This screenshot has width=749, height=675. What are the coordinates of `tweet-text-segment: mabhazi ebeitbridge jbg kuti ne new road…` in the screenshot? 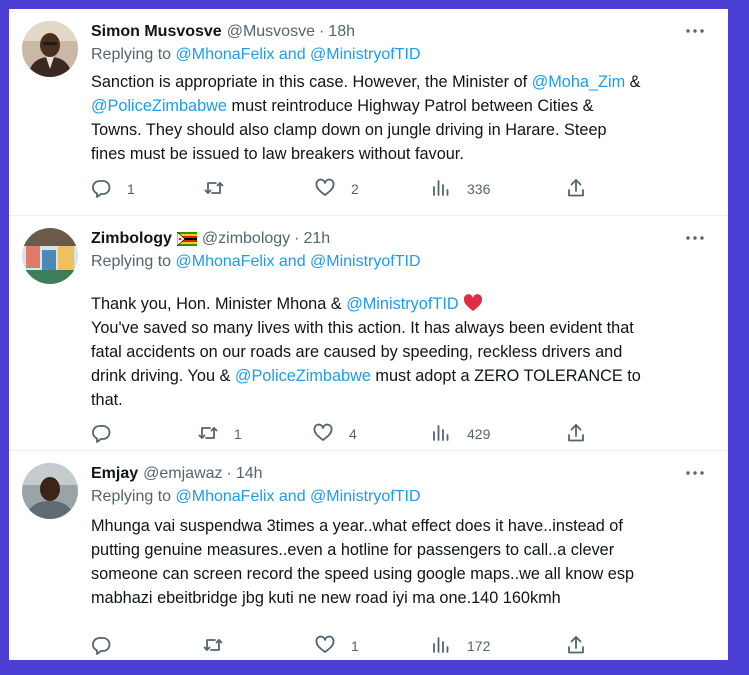 It's located at (326, 598).